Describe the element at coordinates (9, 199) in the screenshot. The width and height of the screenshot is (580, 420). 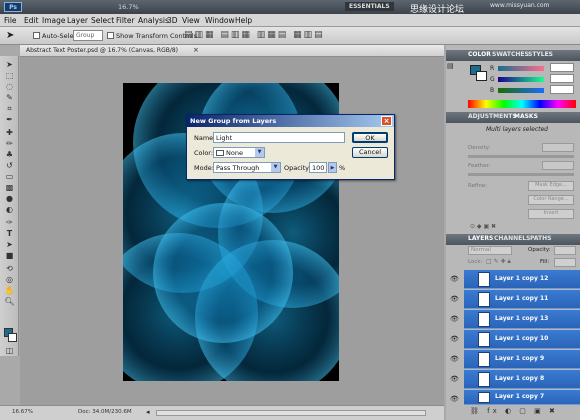
I see `blur-tool-icon: ●` at that location.